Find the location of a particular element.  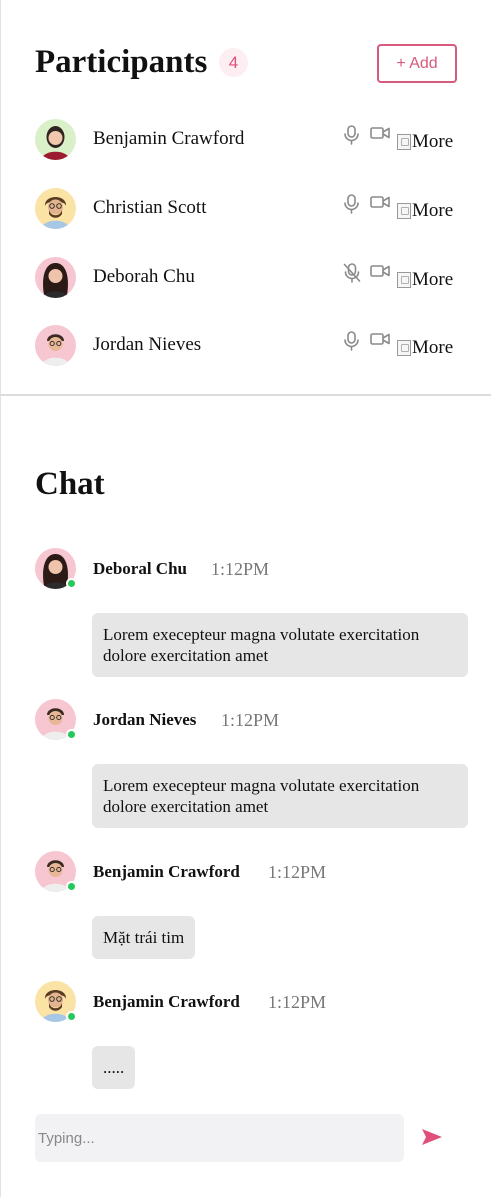

add-participant-button: + Add is located at coordinates (417, 63).